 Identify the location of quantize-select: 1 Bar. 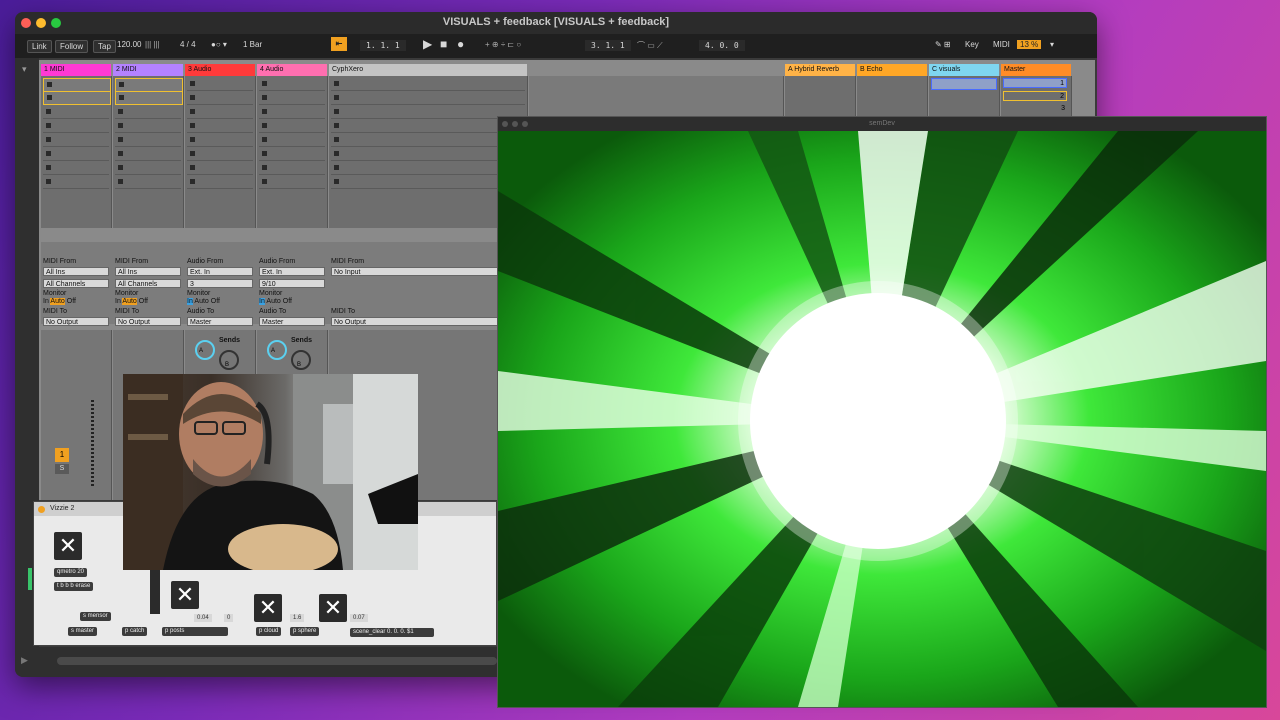
(252, 44).